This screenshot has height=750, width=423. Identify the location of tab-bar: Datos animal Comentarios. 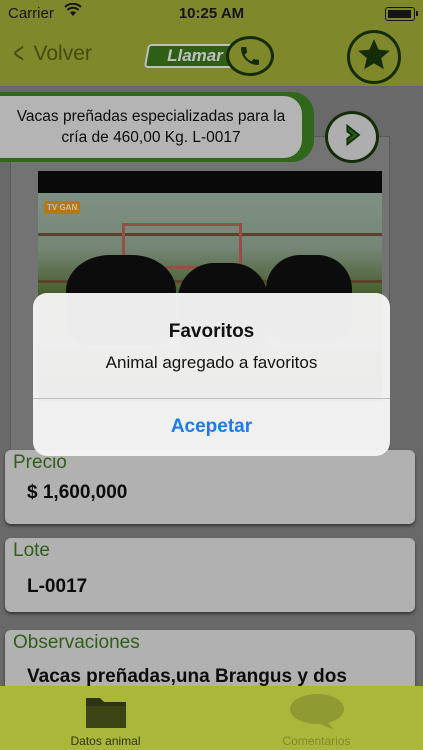
(211, 718).